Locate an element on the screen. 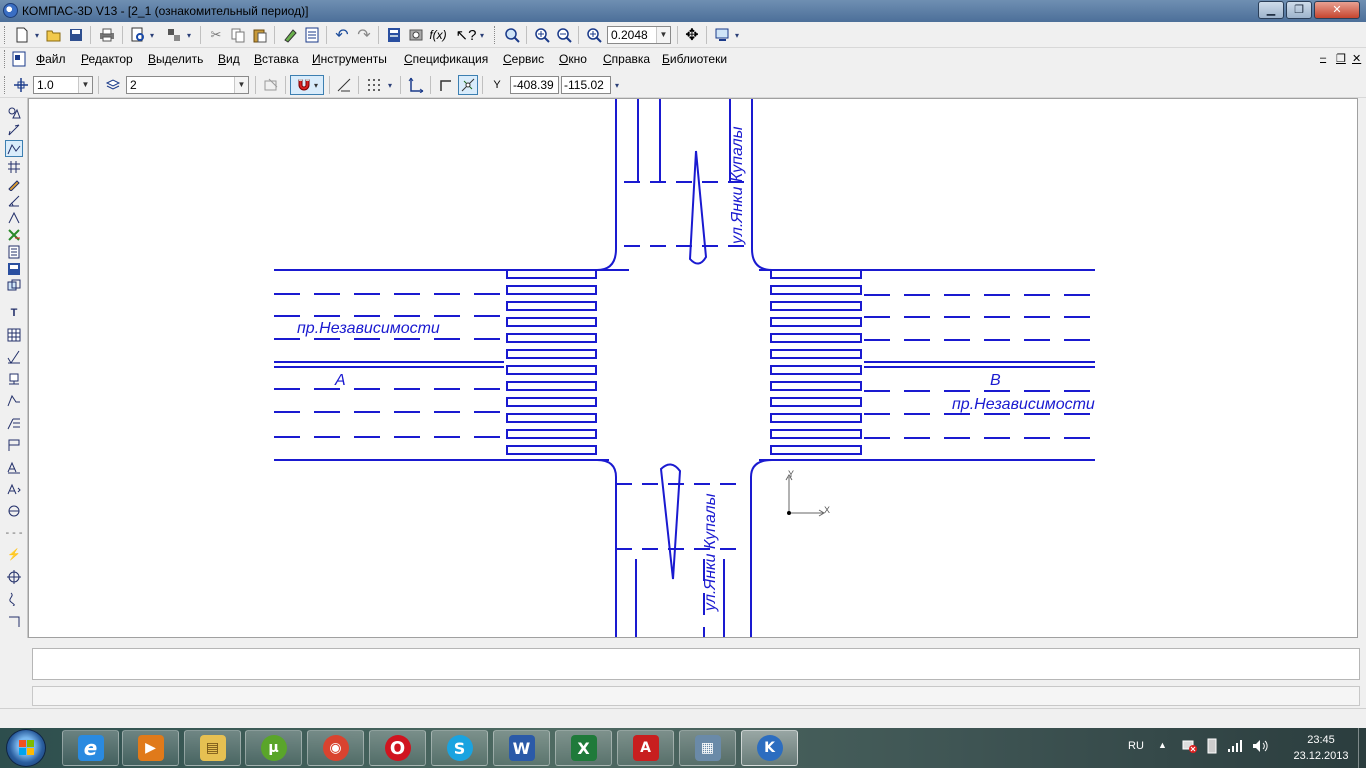 Image resolution: width=1366 pixels, height=768 pixels. doc-restore-button: ❐ is located at coordinates (1341, 58).